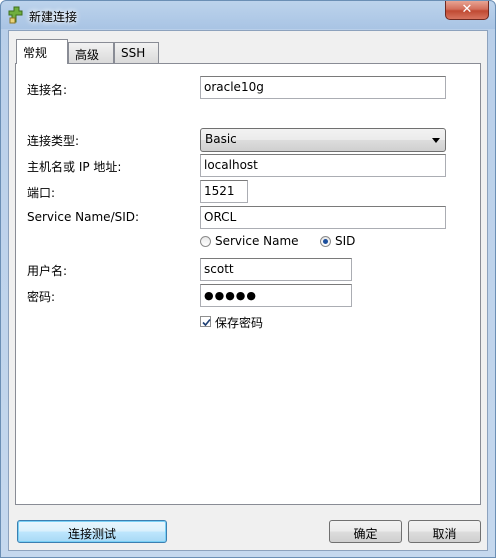  What do you see at coordinates (83, 217) in the screenshot?
I see `service-name-label: Service Name/SID:` at bounding box center [83, 217].